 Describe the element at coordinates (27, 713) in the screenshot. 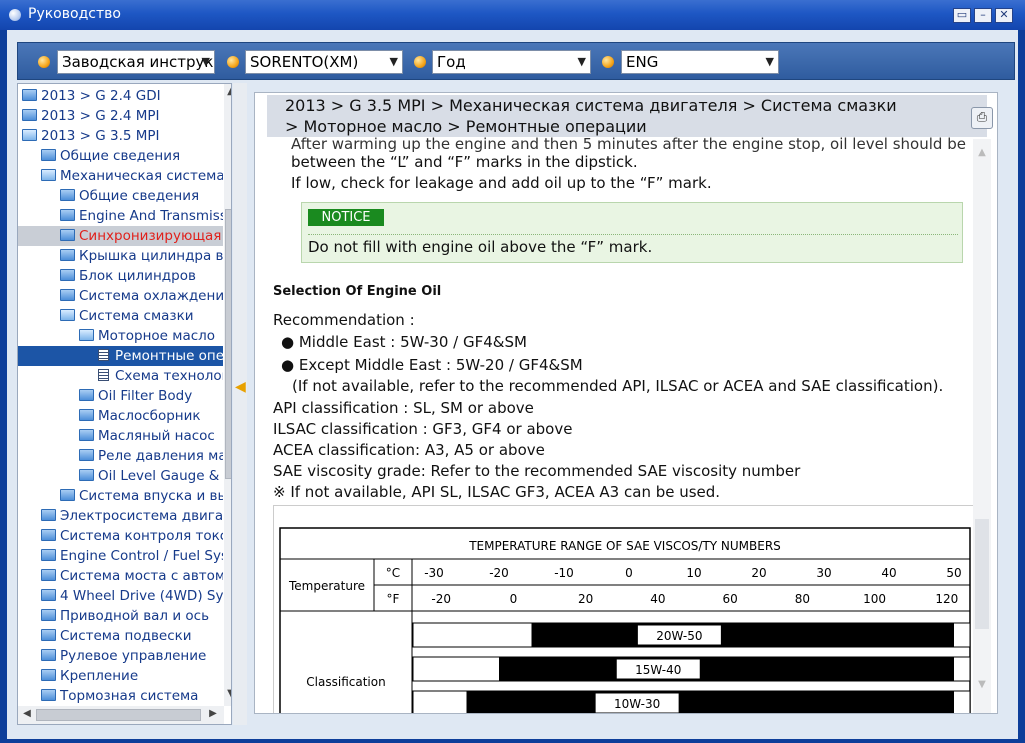

I see `scroll-left-arrow-icon: ◀` at that location.